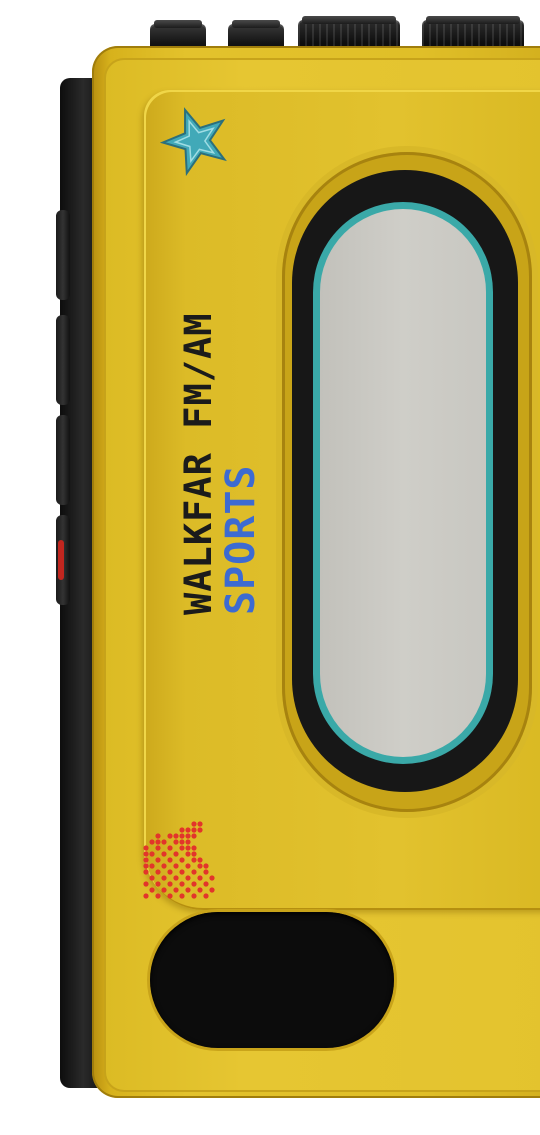 This screenshot has width=540, height=1135. Describe the element at coordinates (241, 540) in the screenshot. I see `model-name: SPORTS` at that location.